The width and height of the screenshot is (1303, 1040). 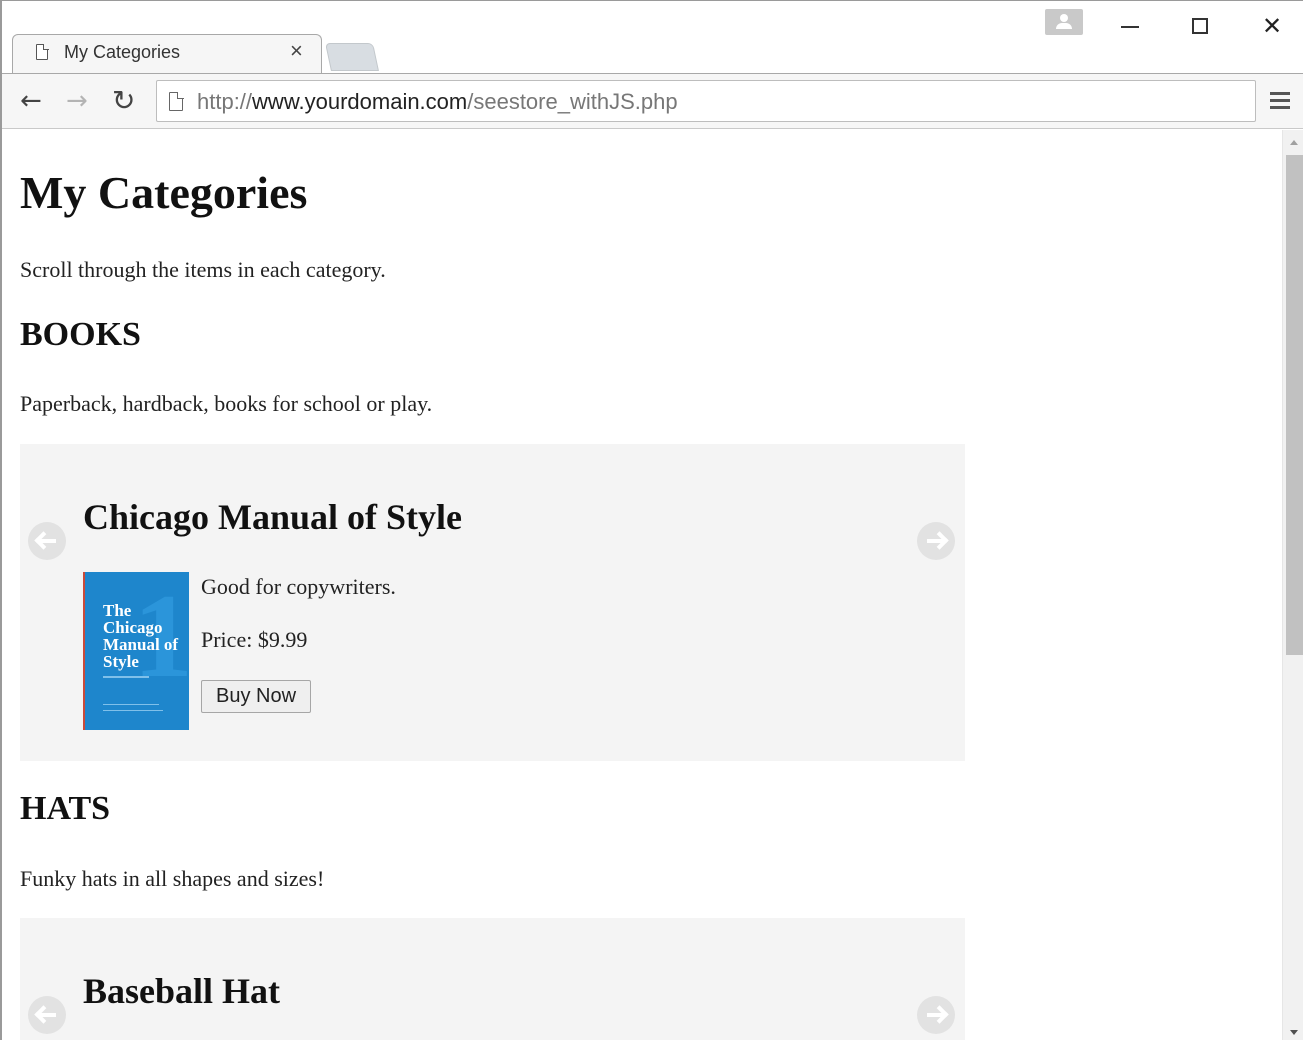 I want to click on hats-carousel: Baseball Hat, so click(x=492, y=979).